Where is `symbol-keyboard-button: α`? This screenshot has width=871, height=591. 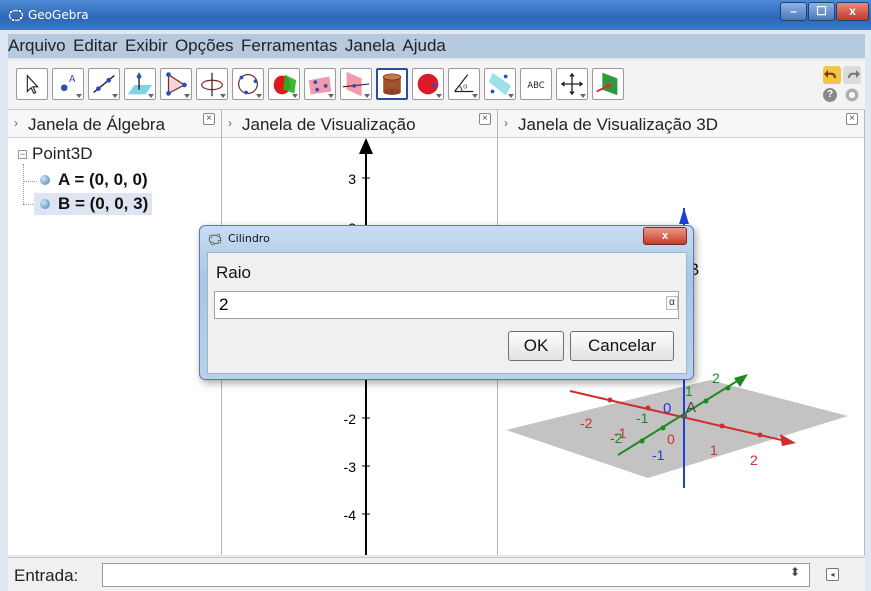
symbol-keyboard-button: α is located at coordinates (672, 303).